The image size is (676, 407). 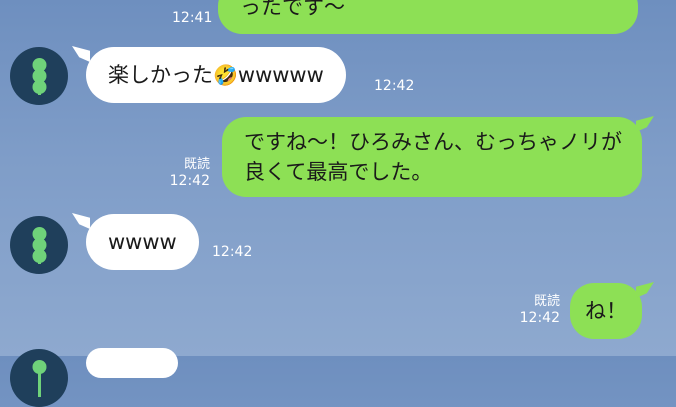 What do you see at coordinates (292, 9) in the screenshot?
I see `message-text: ったです〜` at bounding box center [292, 9].